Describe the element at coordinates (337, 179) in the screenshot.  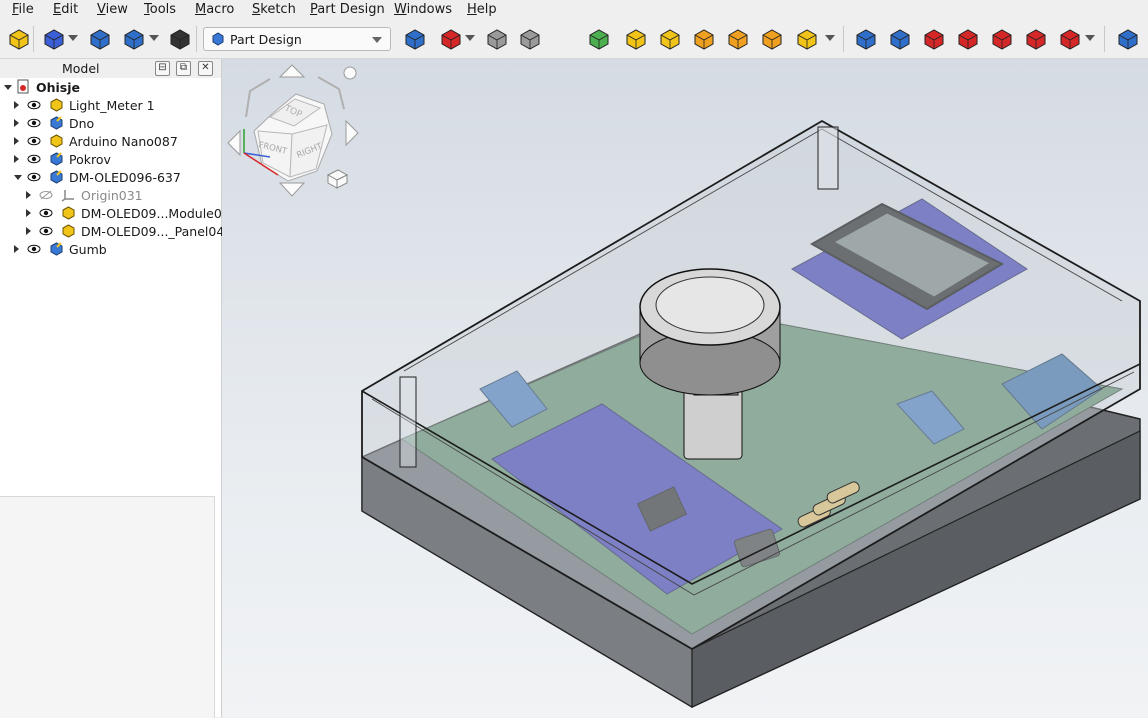
I see `small-cube-icon` at that location.